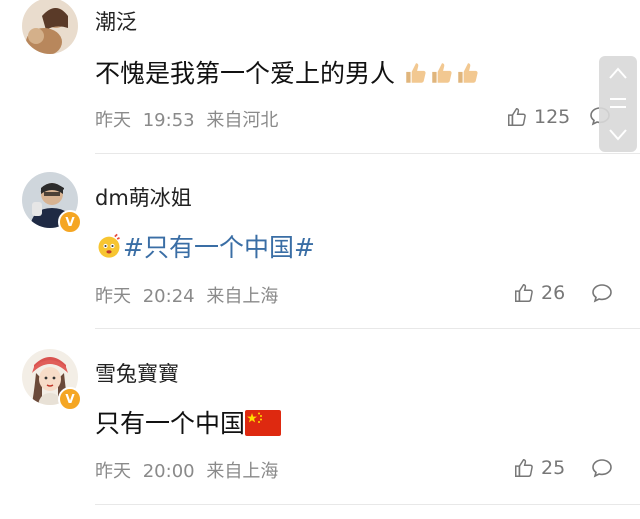 This screenshot has width=640, height=519. What do you see at coordinates (170, 423) in the screenshot?
I see `comment-text-body: 只有一个中国` at bounding box center [170, 423].